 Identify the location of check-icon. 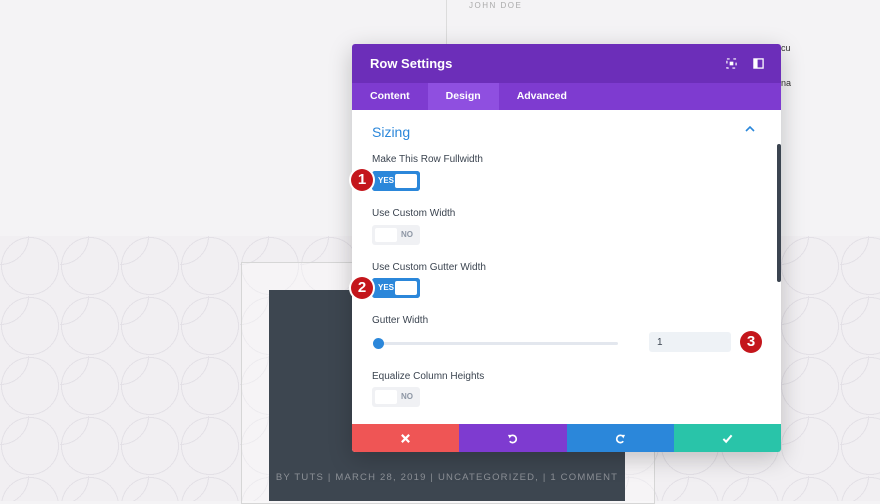
(727, 438).